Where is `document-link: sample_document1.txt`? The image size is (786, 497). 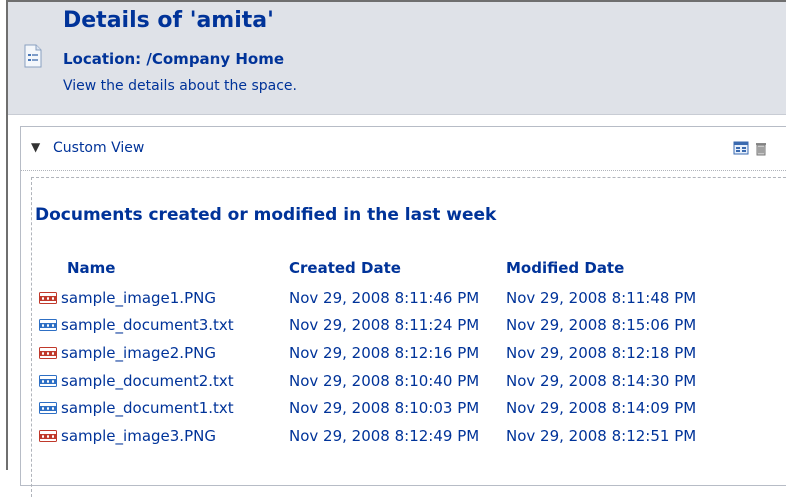 document-link: sample_document1.txt is located at coordinates (147, 408).